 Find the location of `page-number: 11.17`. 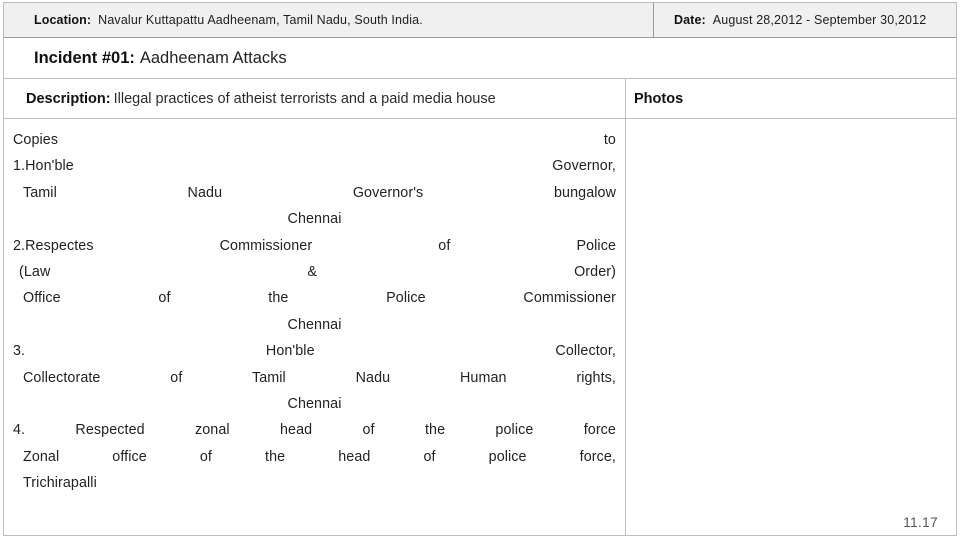

page-number: 11.17 is located at coordinates (920, 522).